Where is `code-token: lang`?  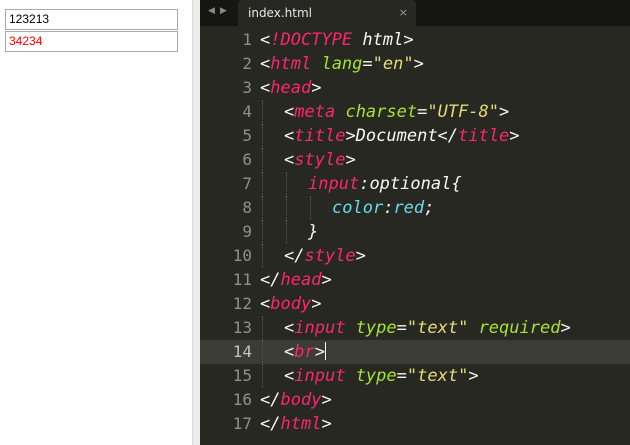
code-token: lang is located at coordinates (342, 64).